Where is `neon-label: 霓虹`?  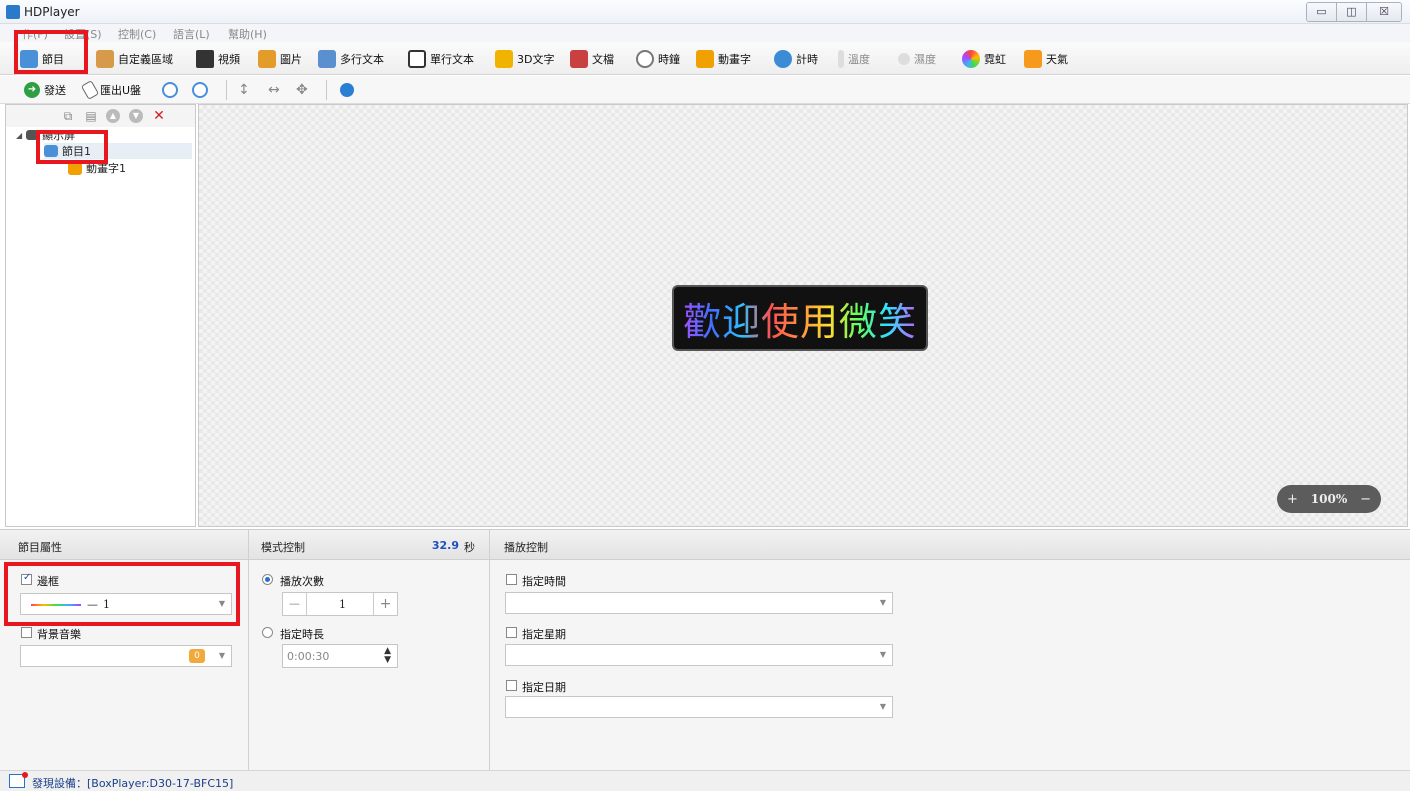 neon-label: 霓虹 is located at coordinates (995, 59).